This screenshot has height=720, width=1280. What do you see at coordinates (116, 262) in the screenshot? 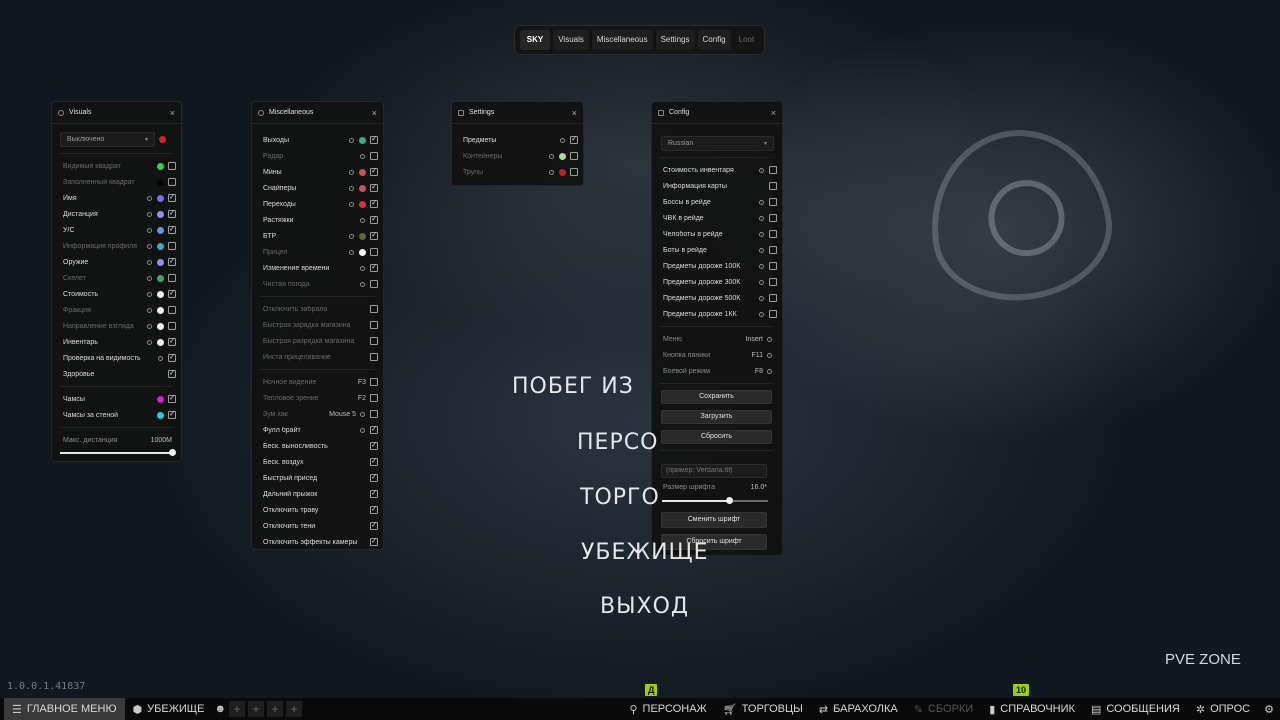
I see `visuals-row-6: Оружие ✓` at bounding box center [116, 262].